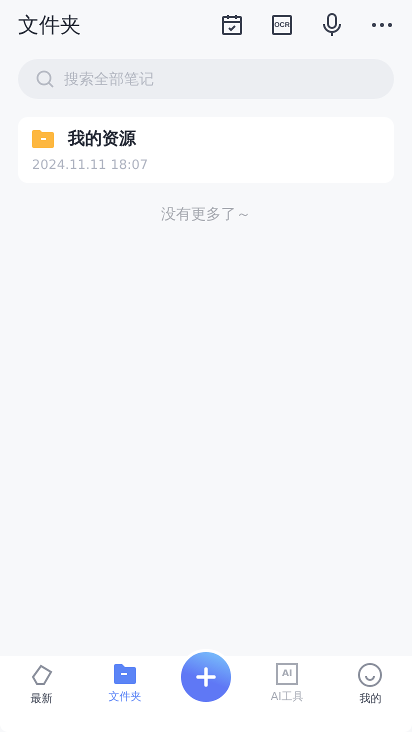 The height and width of the screenshot is (732, 412). I want to click on mic-button, so click(332, 25).